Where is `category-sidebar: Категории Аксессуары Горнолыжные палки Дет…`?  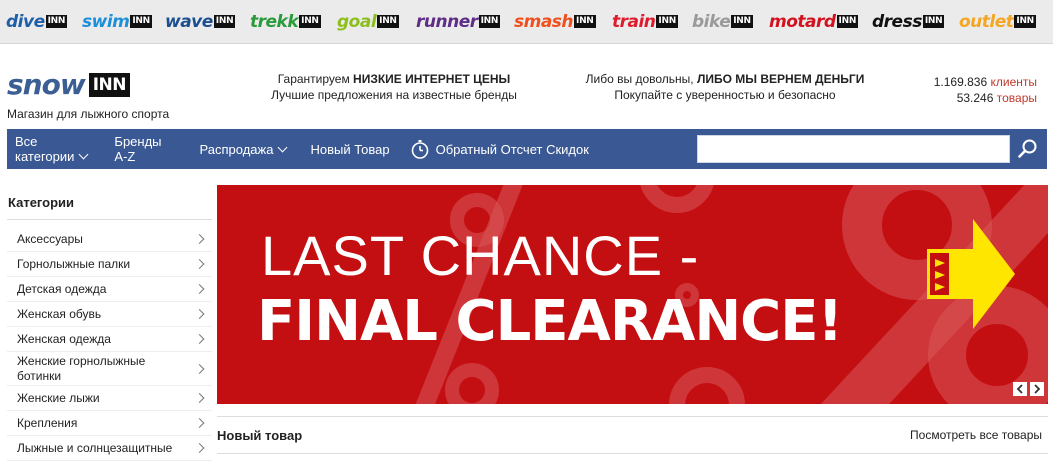 category-sidebar: Категории Аксессуары Горнолыжные палки Дет… is located at coordinates (109, 323).